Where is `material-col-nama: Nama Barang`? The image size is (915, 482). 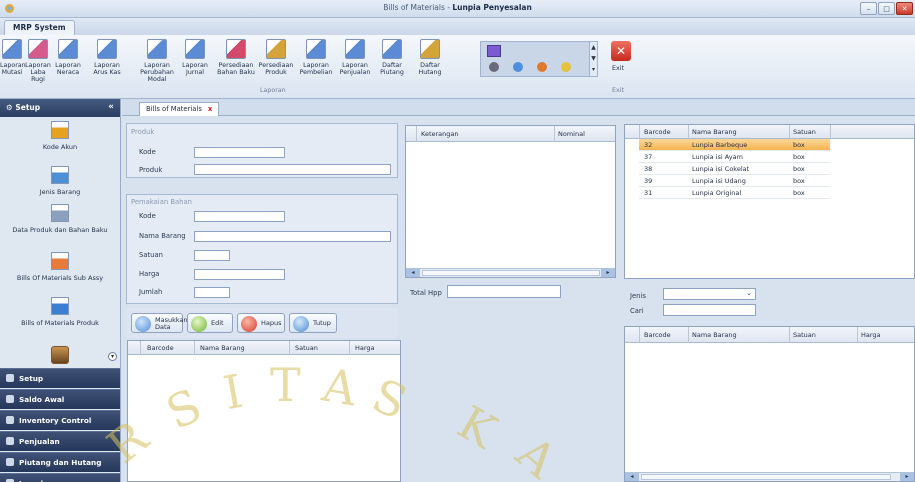
material-col-nama: Nama Barang is located at coordinates (714, 335).